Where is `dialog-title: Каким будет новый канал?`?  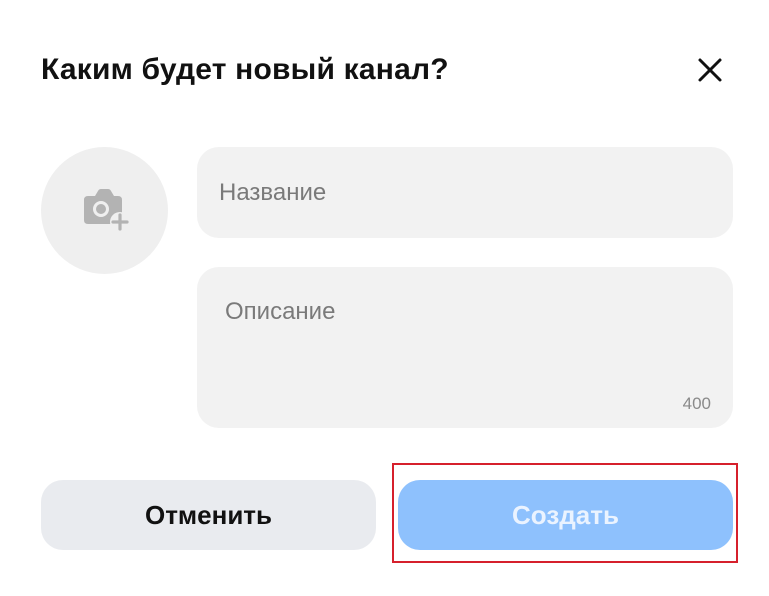
dialog-title: Каким будет новый канал? is located at coordinates (245, 69).